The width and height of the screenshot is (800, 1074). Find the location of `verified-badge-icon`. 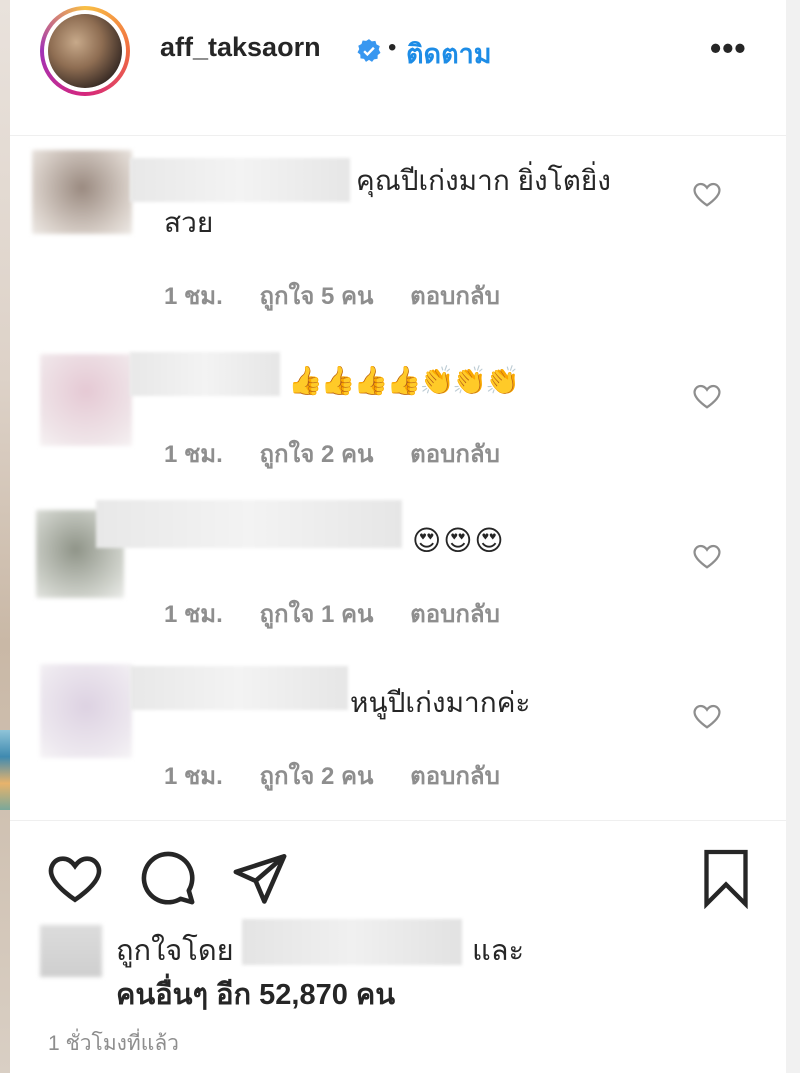

verified-badge-icon is located at coordinates (369, 50).